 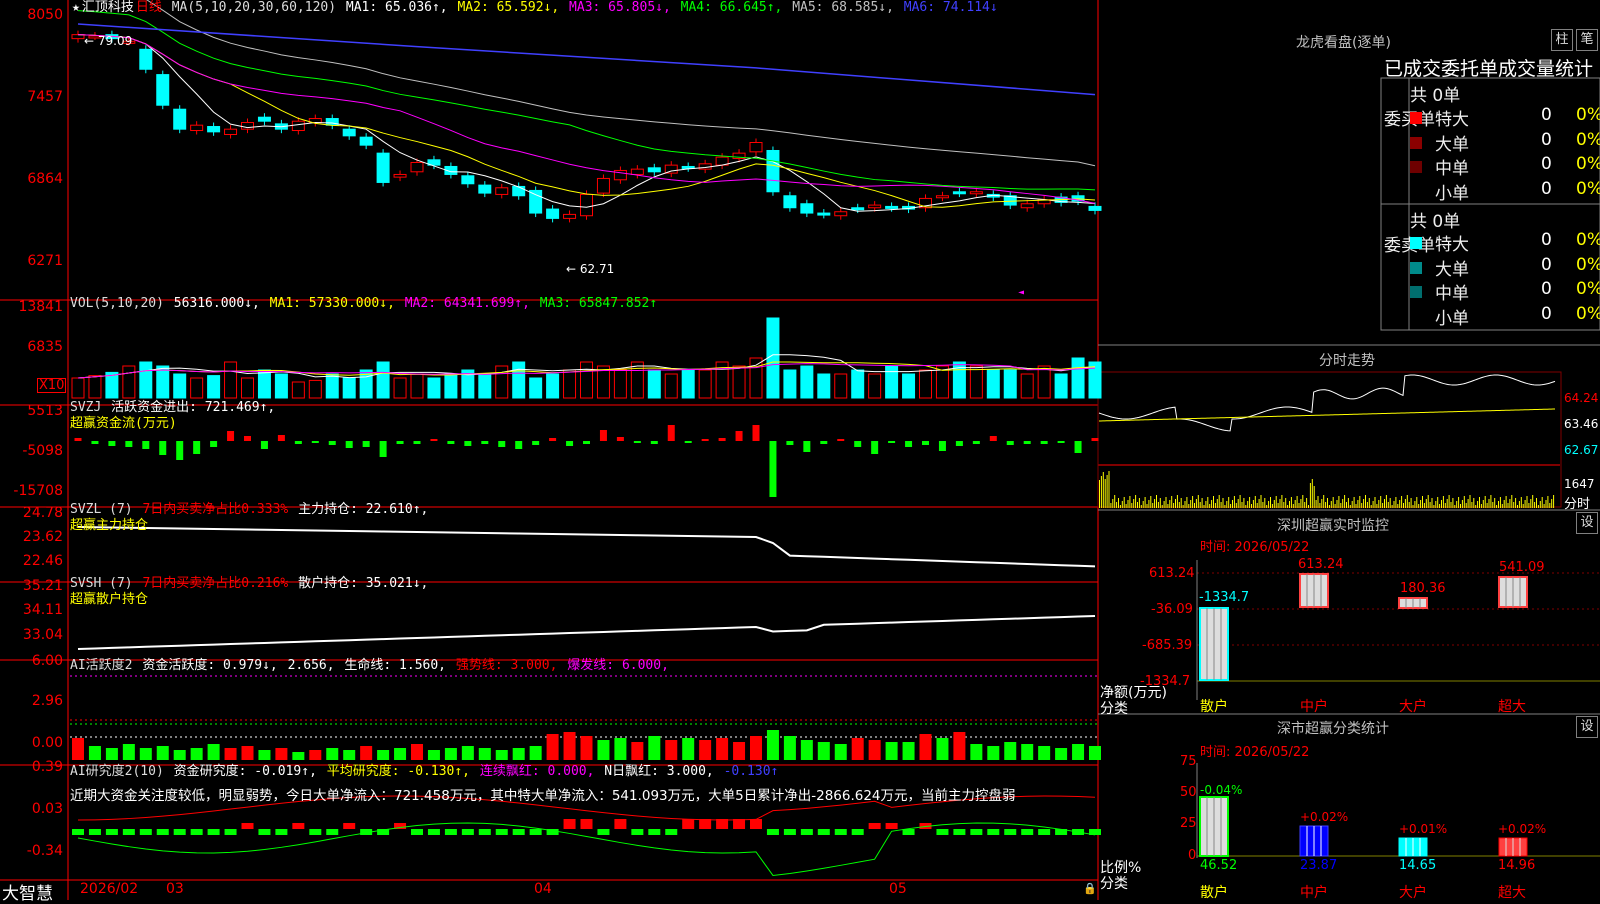 I want to click on period-label: 日线, so click(x=149, y=7).